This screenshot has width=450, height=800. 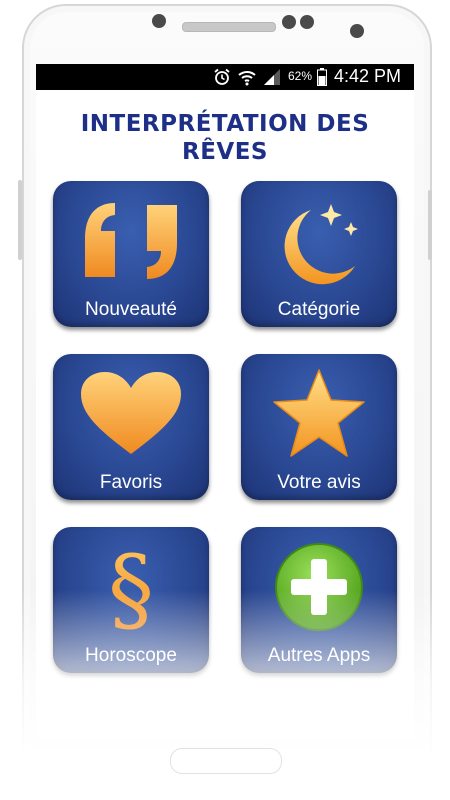 I want to click on section-sign-icon: §, so click(x=131, y=587).